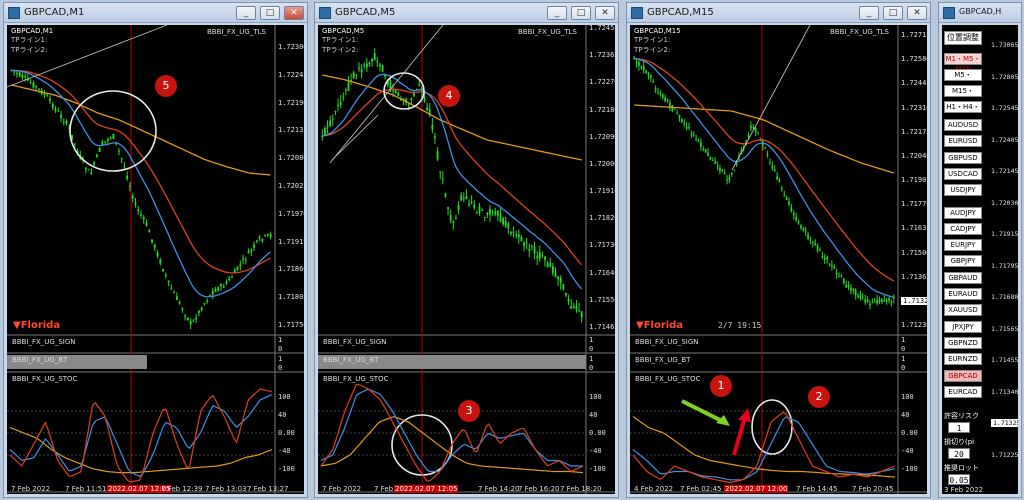 The height and width of the screenshot is (500, 1024). Describe the element at coordinates (903, 349) in the screenshot. I see `sub1-value-label: 0` at that location.